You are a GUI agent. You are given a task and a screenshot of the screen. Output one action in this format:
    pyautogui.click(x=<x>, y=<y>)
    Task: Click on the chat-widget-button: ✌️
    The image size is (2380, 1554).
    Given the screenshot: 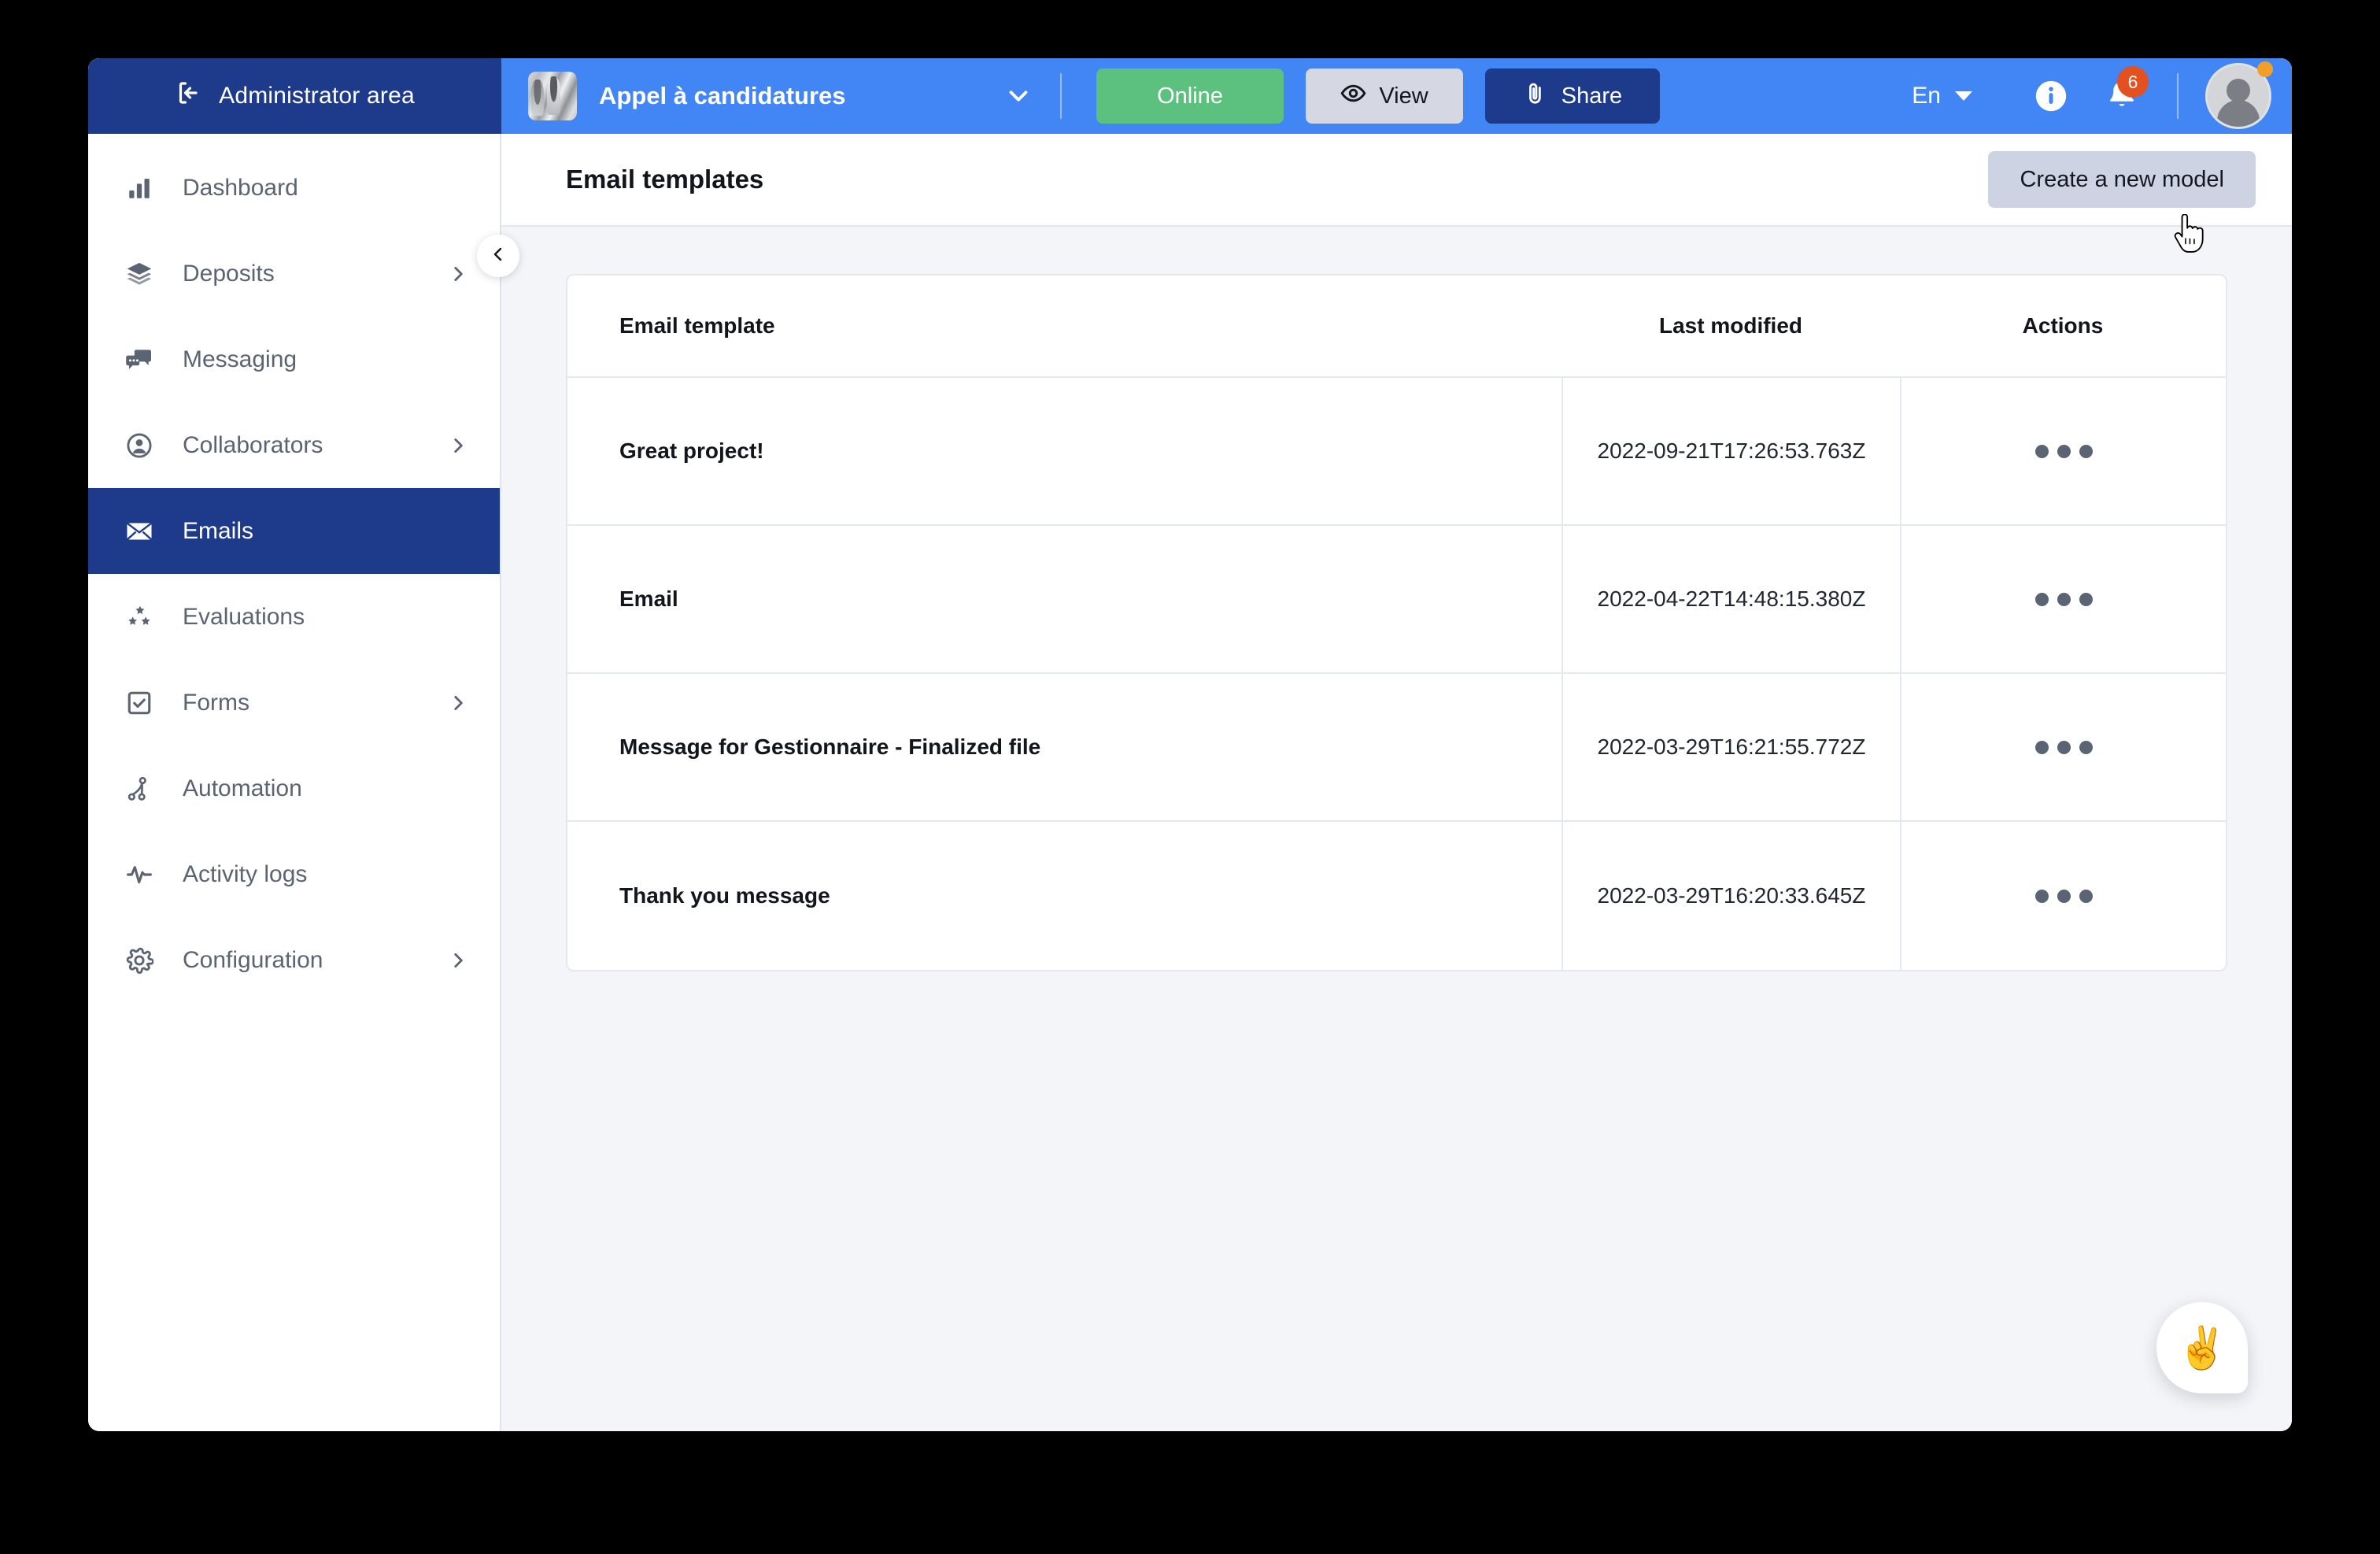 What is the action you would take?
    pyautogui.click(x=2202, y=1347)
    